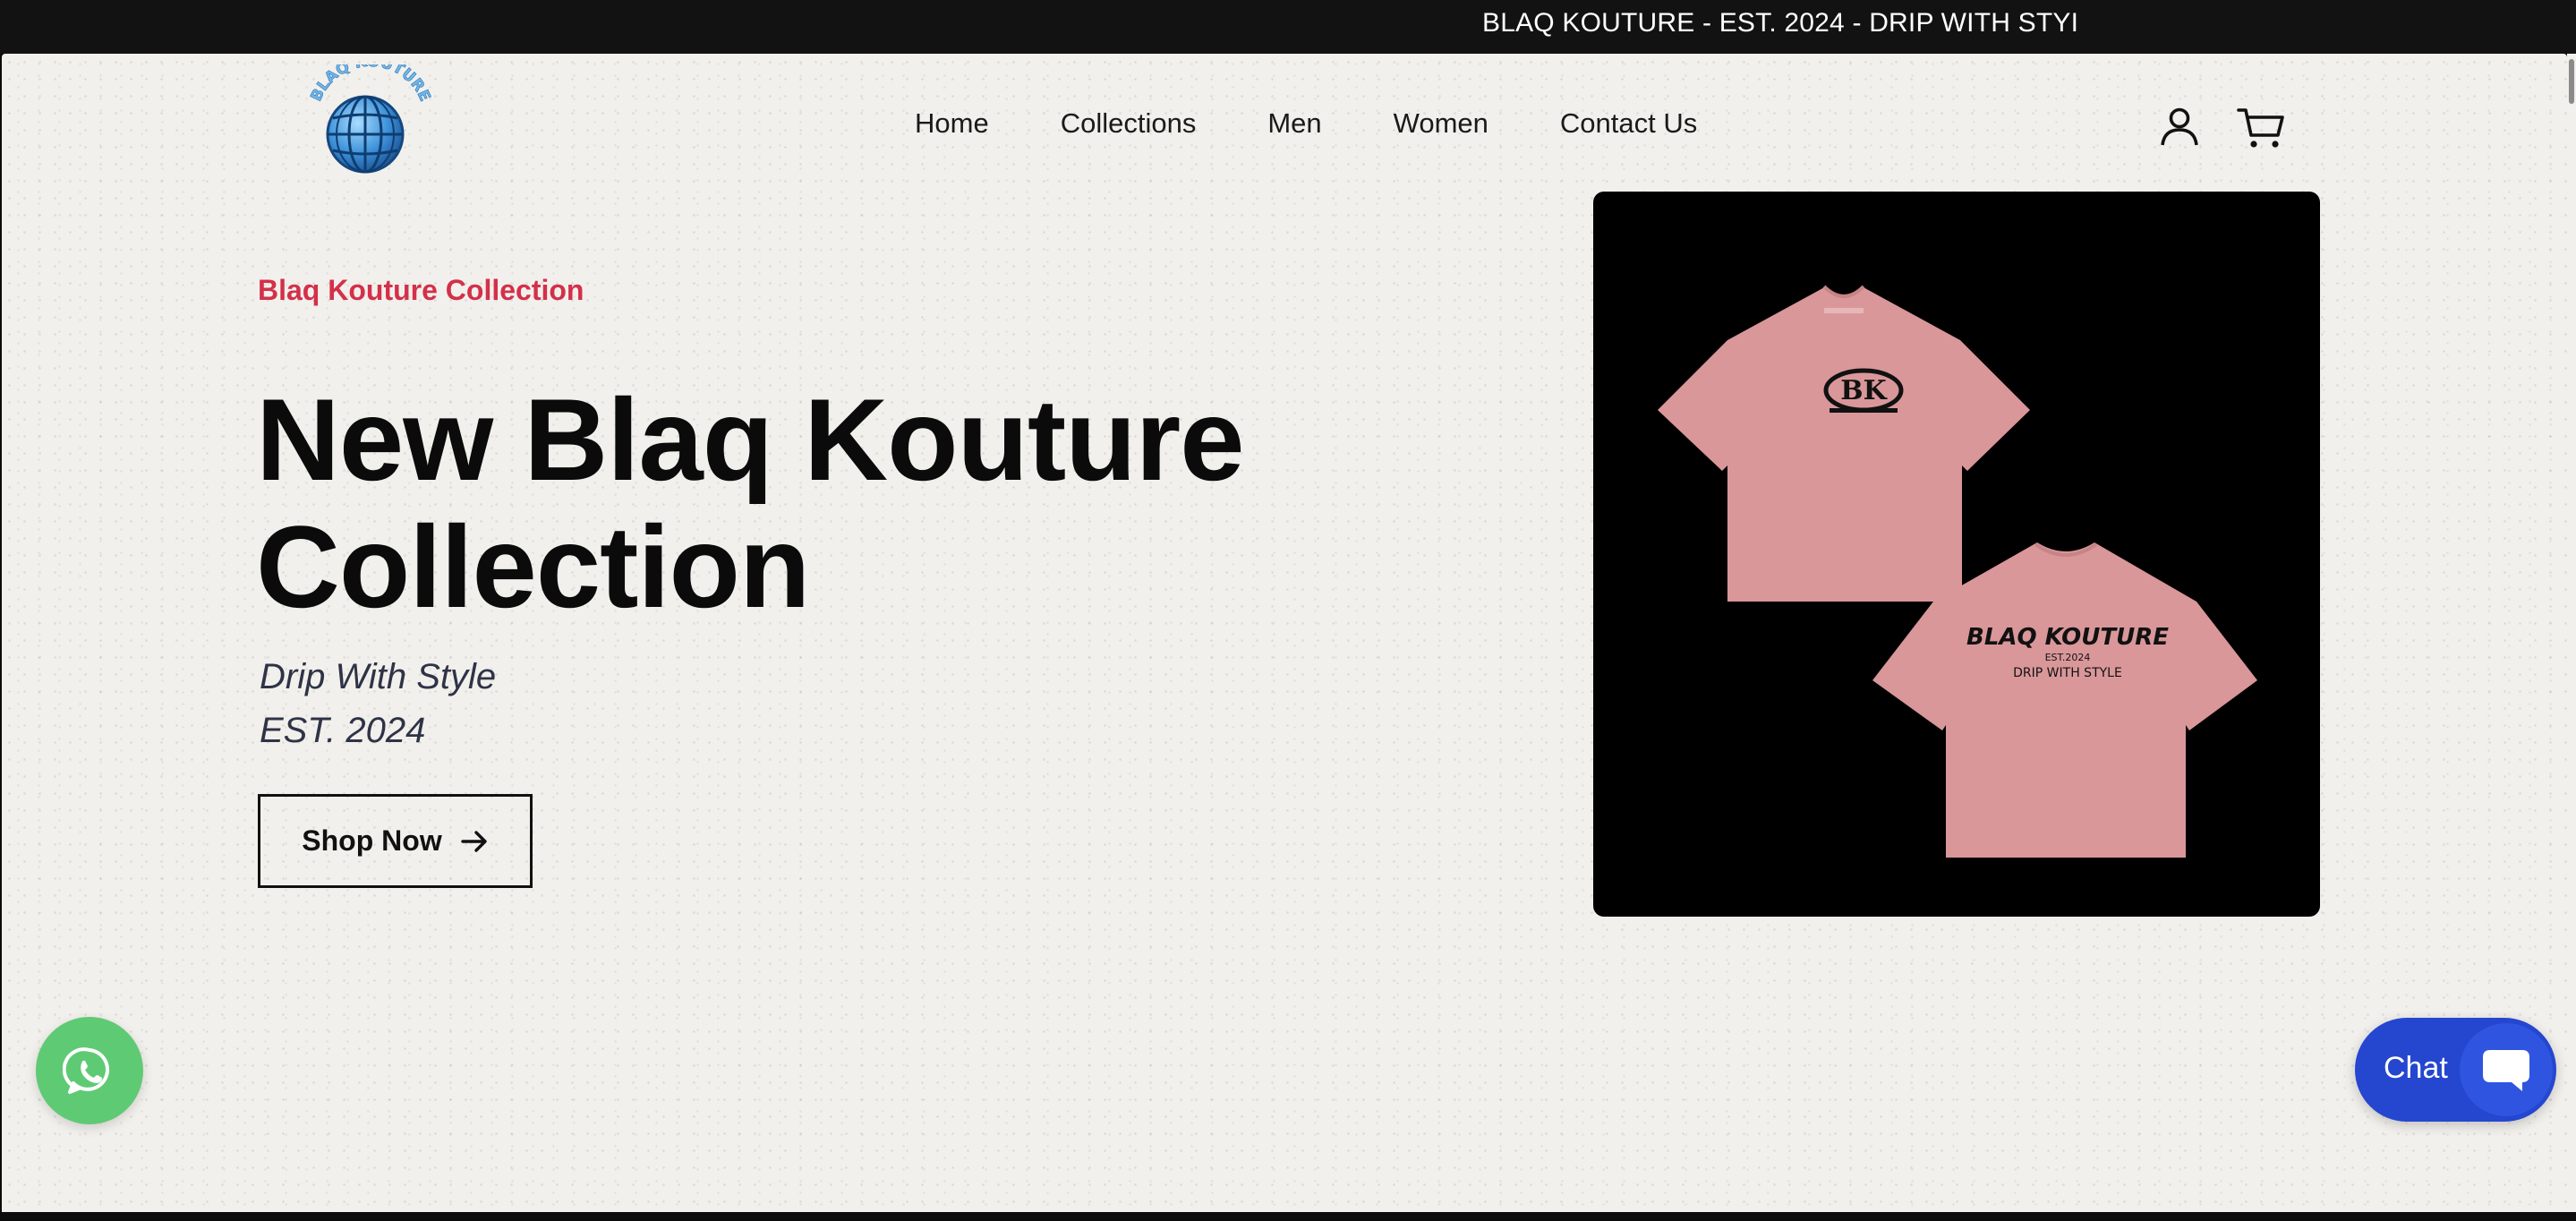 Image resolution: width=2576 pixels, height=1221 pixels. I want to click on brand-logo: BLAQ KOUTURE, so click(367, 114).